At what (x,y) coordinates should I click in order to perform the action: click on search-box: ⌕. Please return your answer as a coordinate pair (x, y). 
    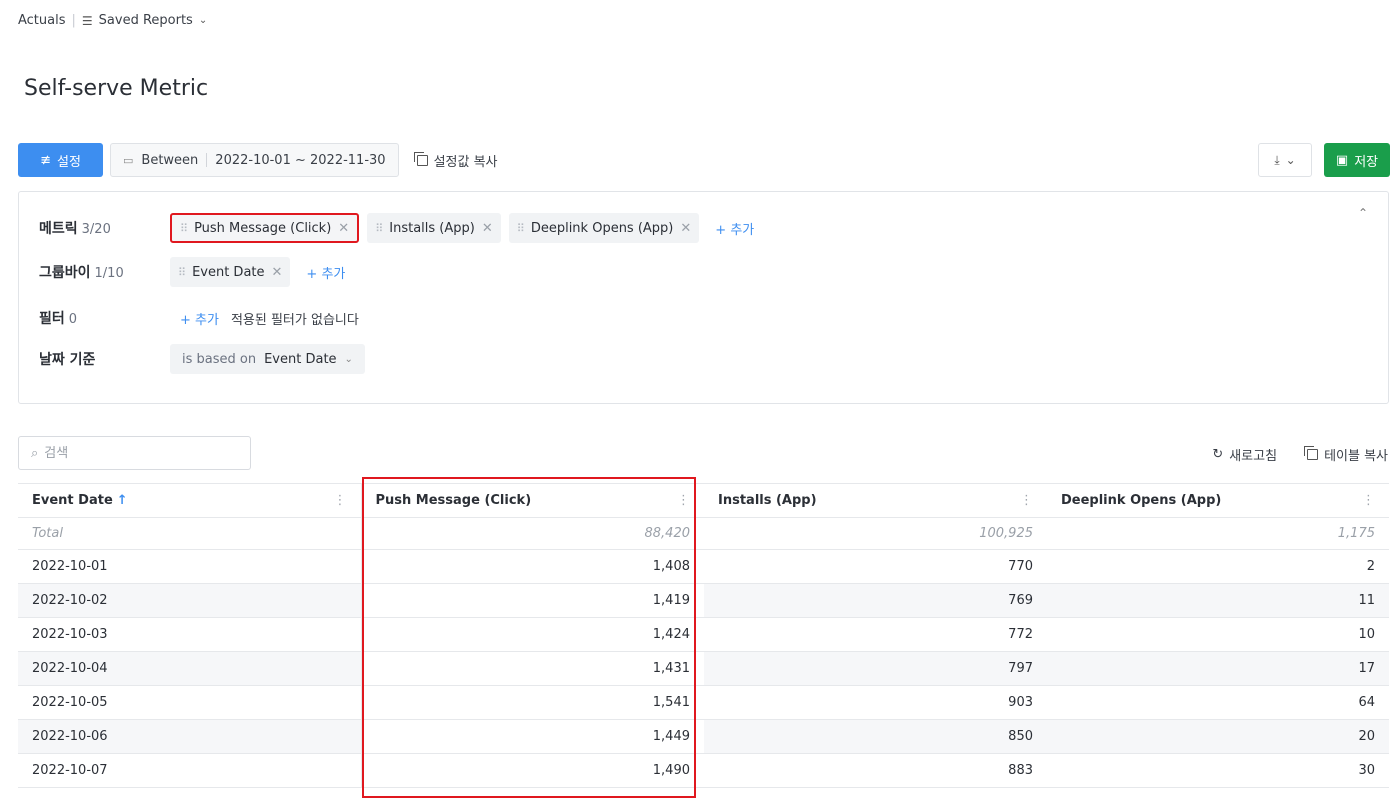
    Looking at the image, I should click on (134, 453).